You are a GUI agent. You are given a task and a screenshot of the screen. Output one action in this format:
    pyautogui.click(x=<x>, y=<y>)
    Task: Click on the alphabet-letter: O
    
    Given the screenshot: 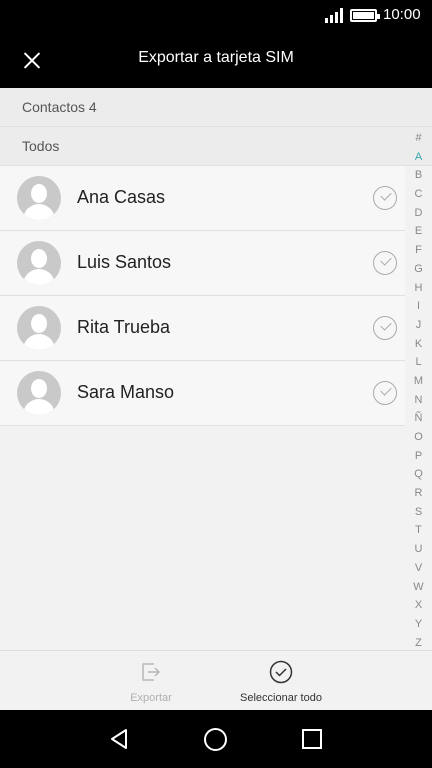 What is the action you would take?
    pyautogui.click(x=418, y=437)
    